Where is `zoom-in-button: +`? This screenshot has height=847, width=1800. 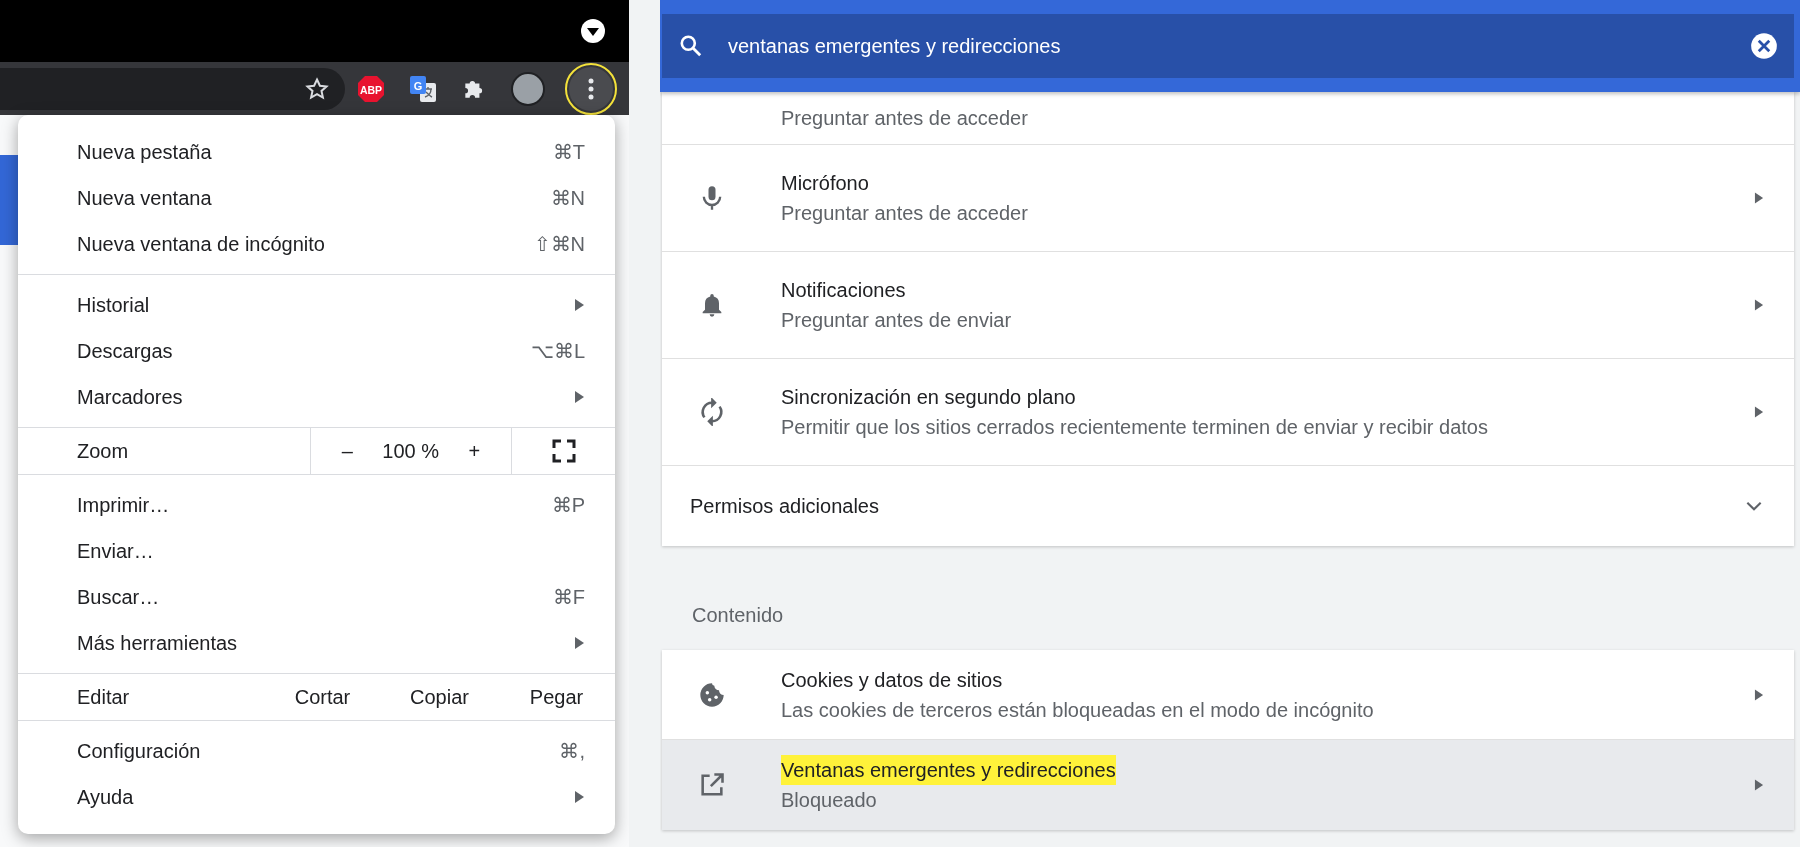
zoom-in-button: + is located at coordinates (474, 451).